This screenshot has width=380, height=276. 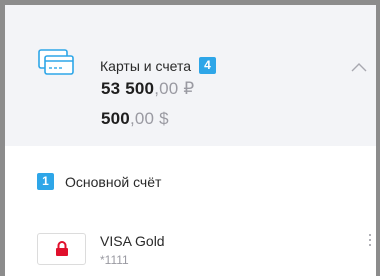 I want to click on balance-rub-integer: 53 500, so click(x=128, y=88).